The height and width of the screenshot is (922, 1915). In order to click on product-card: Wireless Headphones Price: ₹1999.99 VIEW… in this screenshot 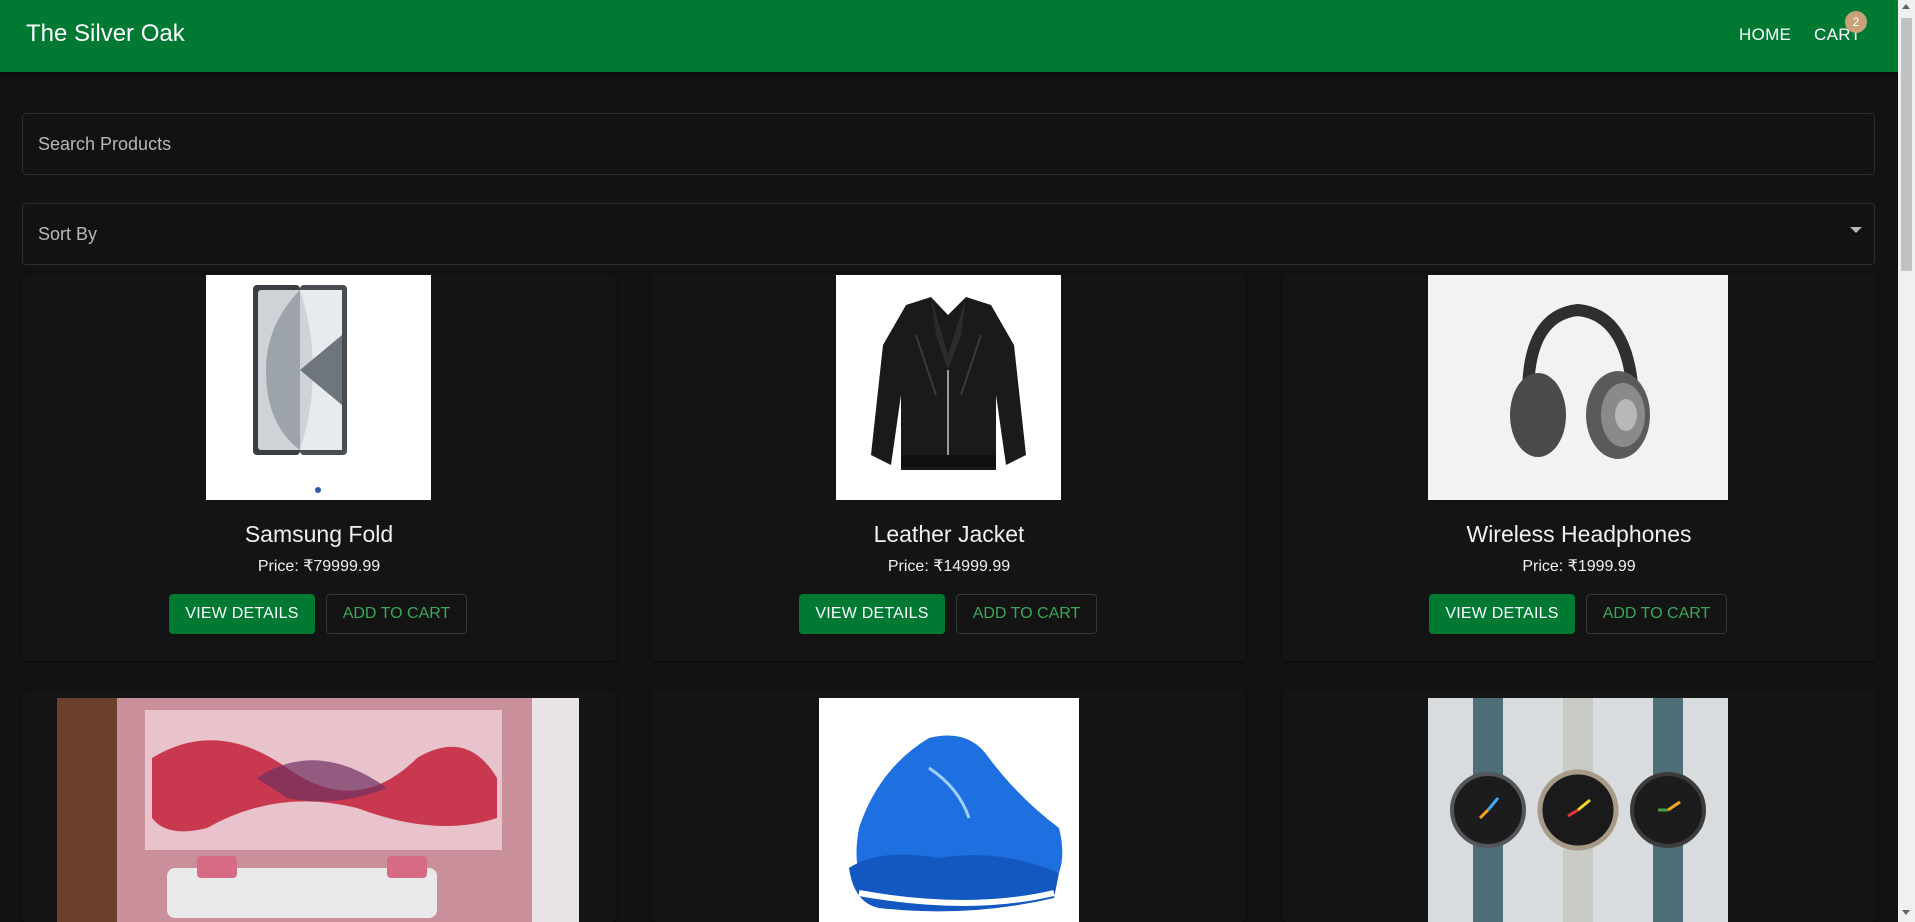, I will do `click(1579, 467)`.